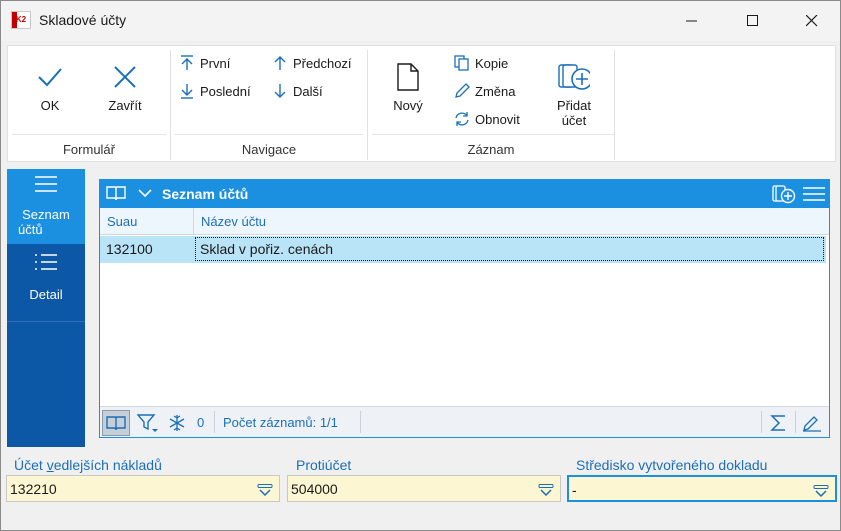  Describe the element at coordinates (491, 149) in the screenshot. I see `group-label-zaznam: Záznam` at that location.